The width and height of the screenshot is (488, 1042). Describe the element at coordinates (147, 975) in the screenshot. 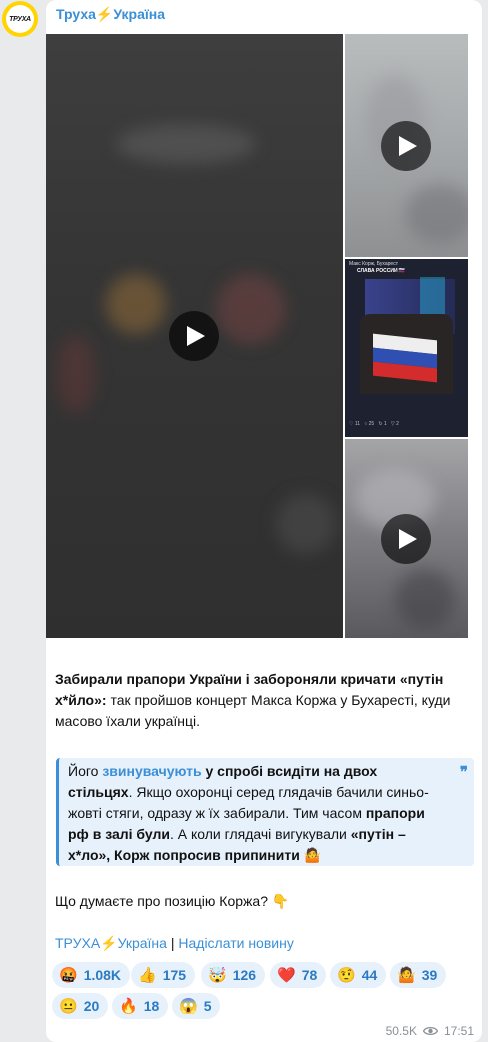

I see `thumbs-up-icon: 👍` at that location.